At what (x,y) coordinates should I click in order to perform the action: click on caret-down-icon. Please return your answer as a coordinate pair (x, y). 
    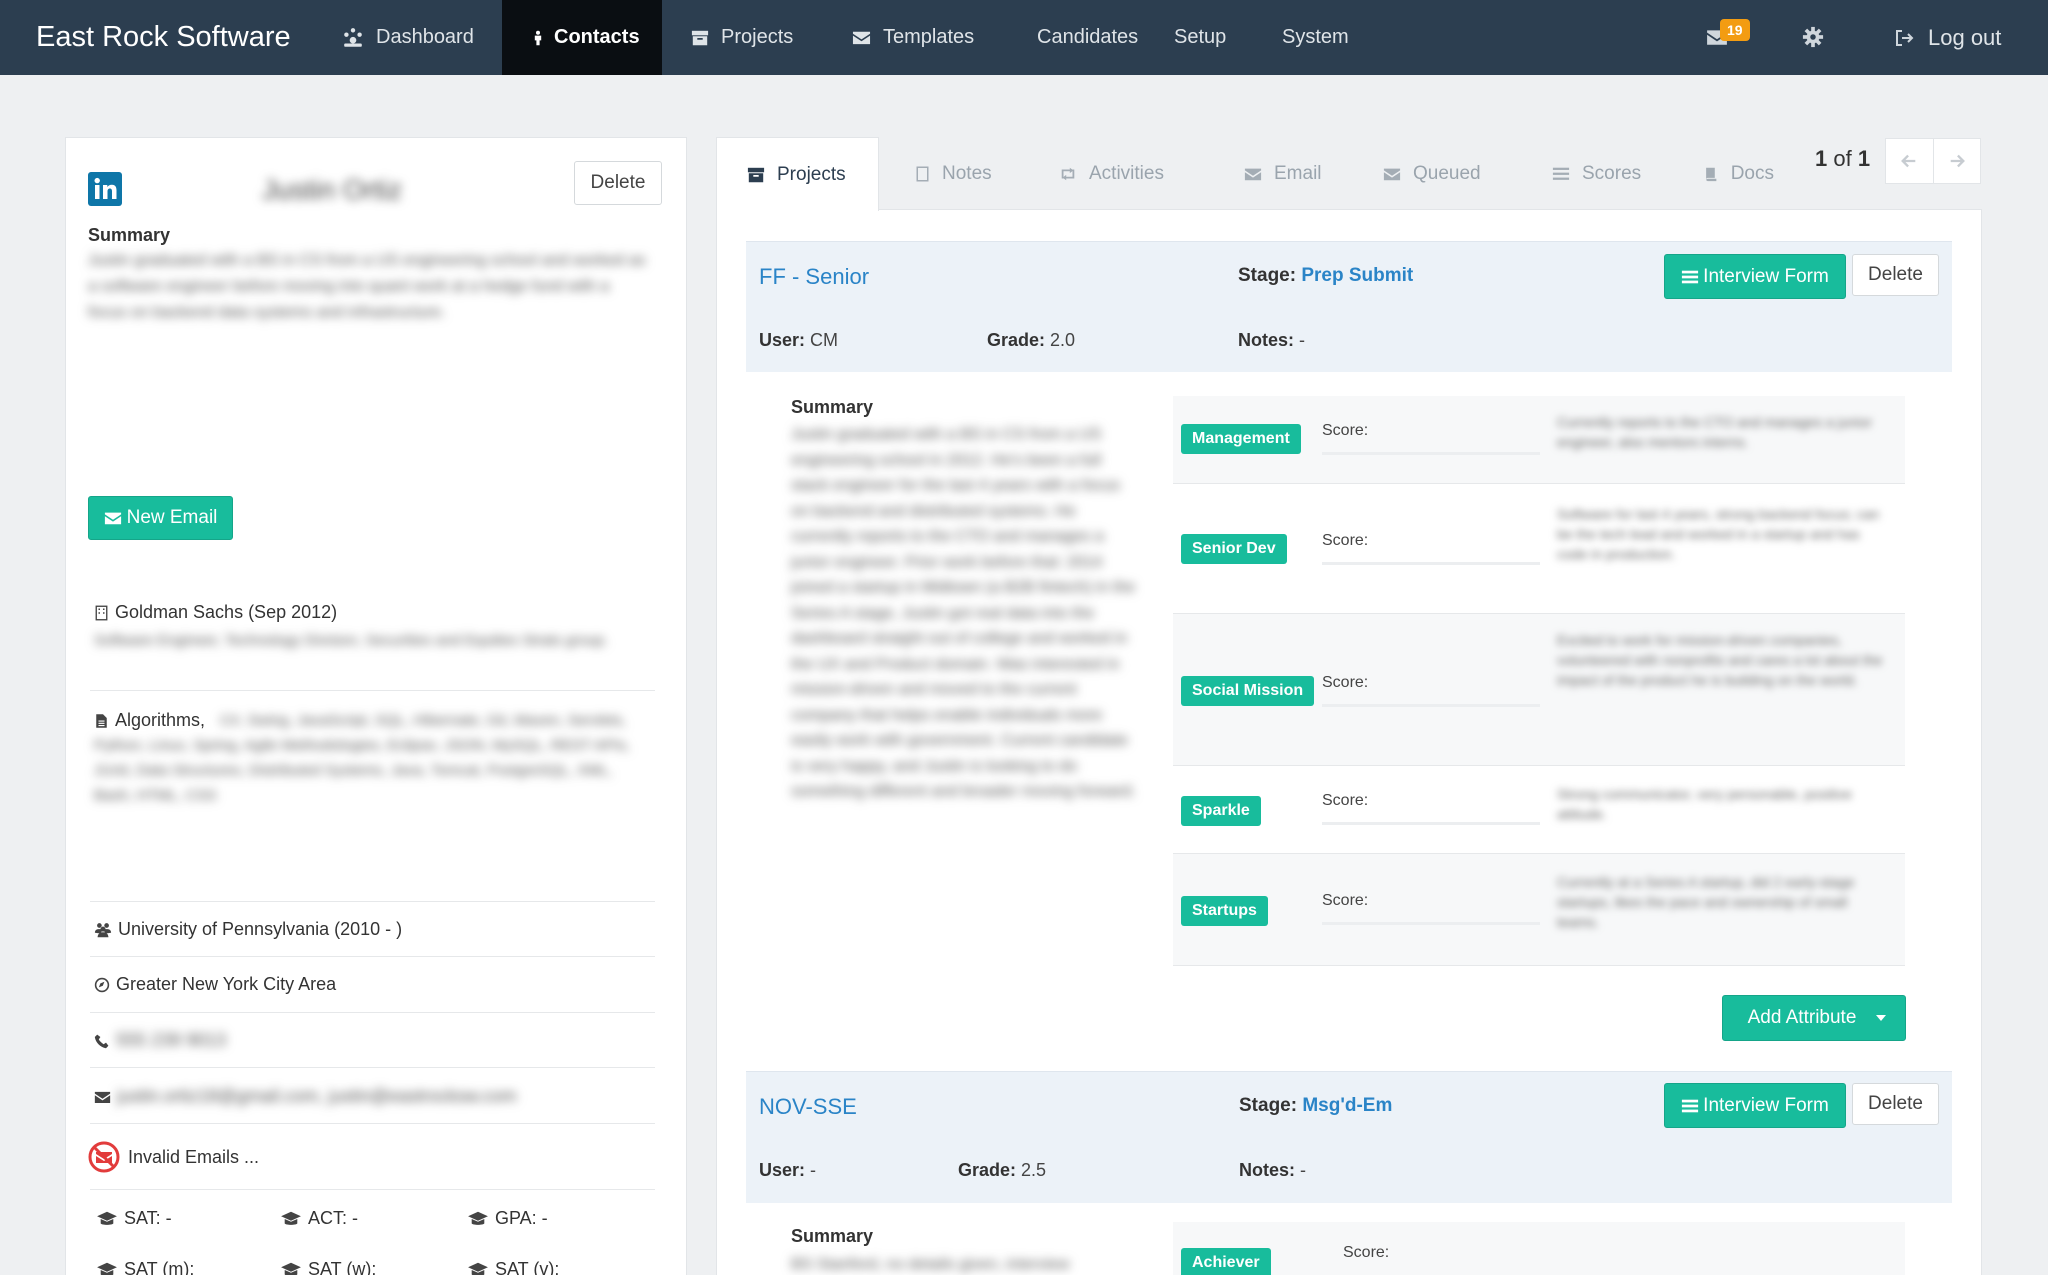
    Looking at the image, I should click on (1881, 1018).